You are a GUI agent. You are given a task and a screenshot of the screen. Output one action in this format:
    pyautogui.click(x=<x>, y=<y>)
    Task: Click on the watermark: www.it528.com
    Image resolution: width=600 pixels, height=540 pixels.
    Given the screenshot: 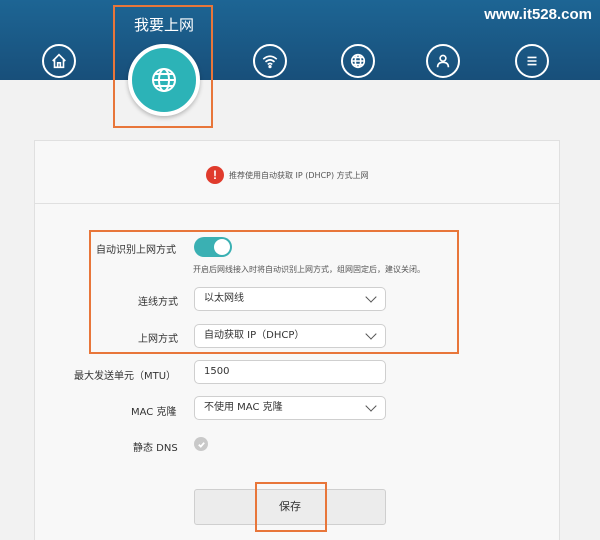 What is the action you would take?
    pyautogui.click(x=538, y=14)
    